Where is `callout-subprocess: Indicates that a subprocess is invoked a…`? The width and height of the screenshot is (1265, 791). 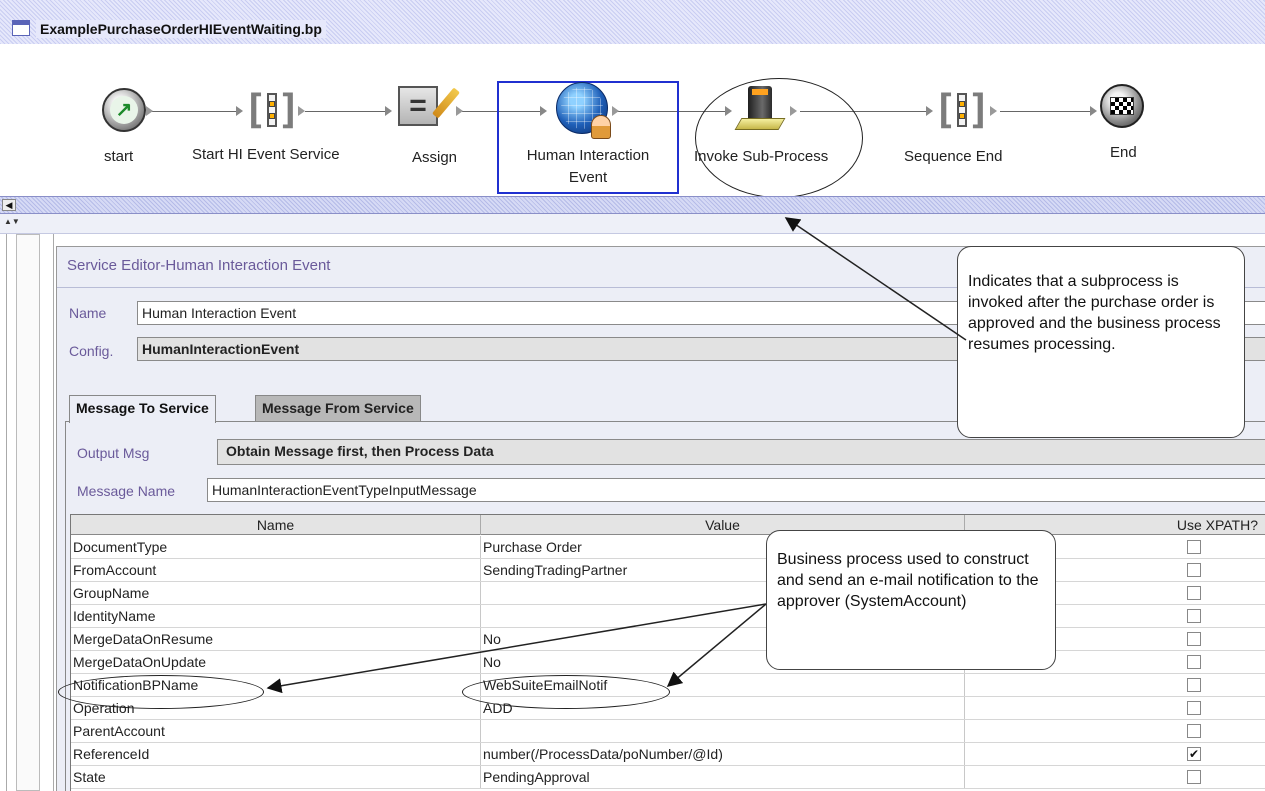
callout-subprocess: Indicates that a subprocess is invoked a… is located at coordinates (1101, 342).